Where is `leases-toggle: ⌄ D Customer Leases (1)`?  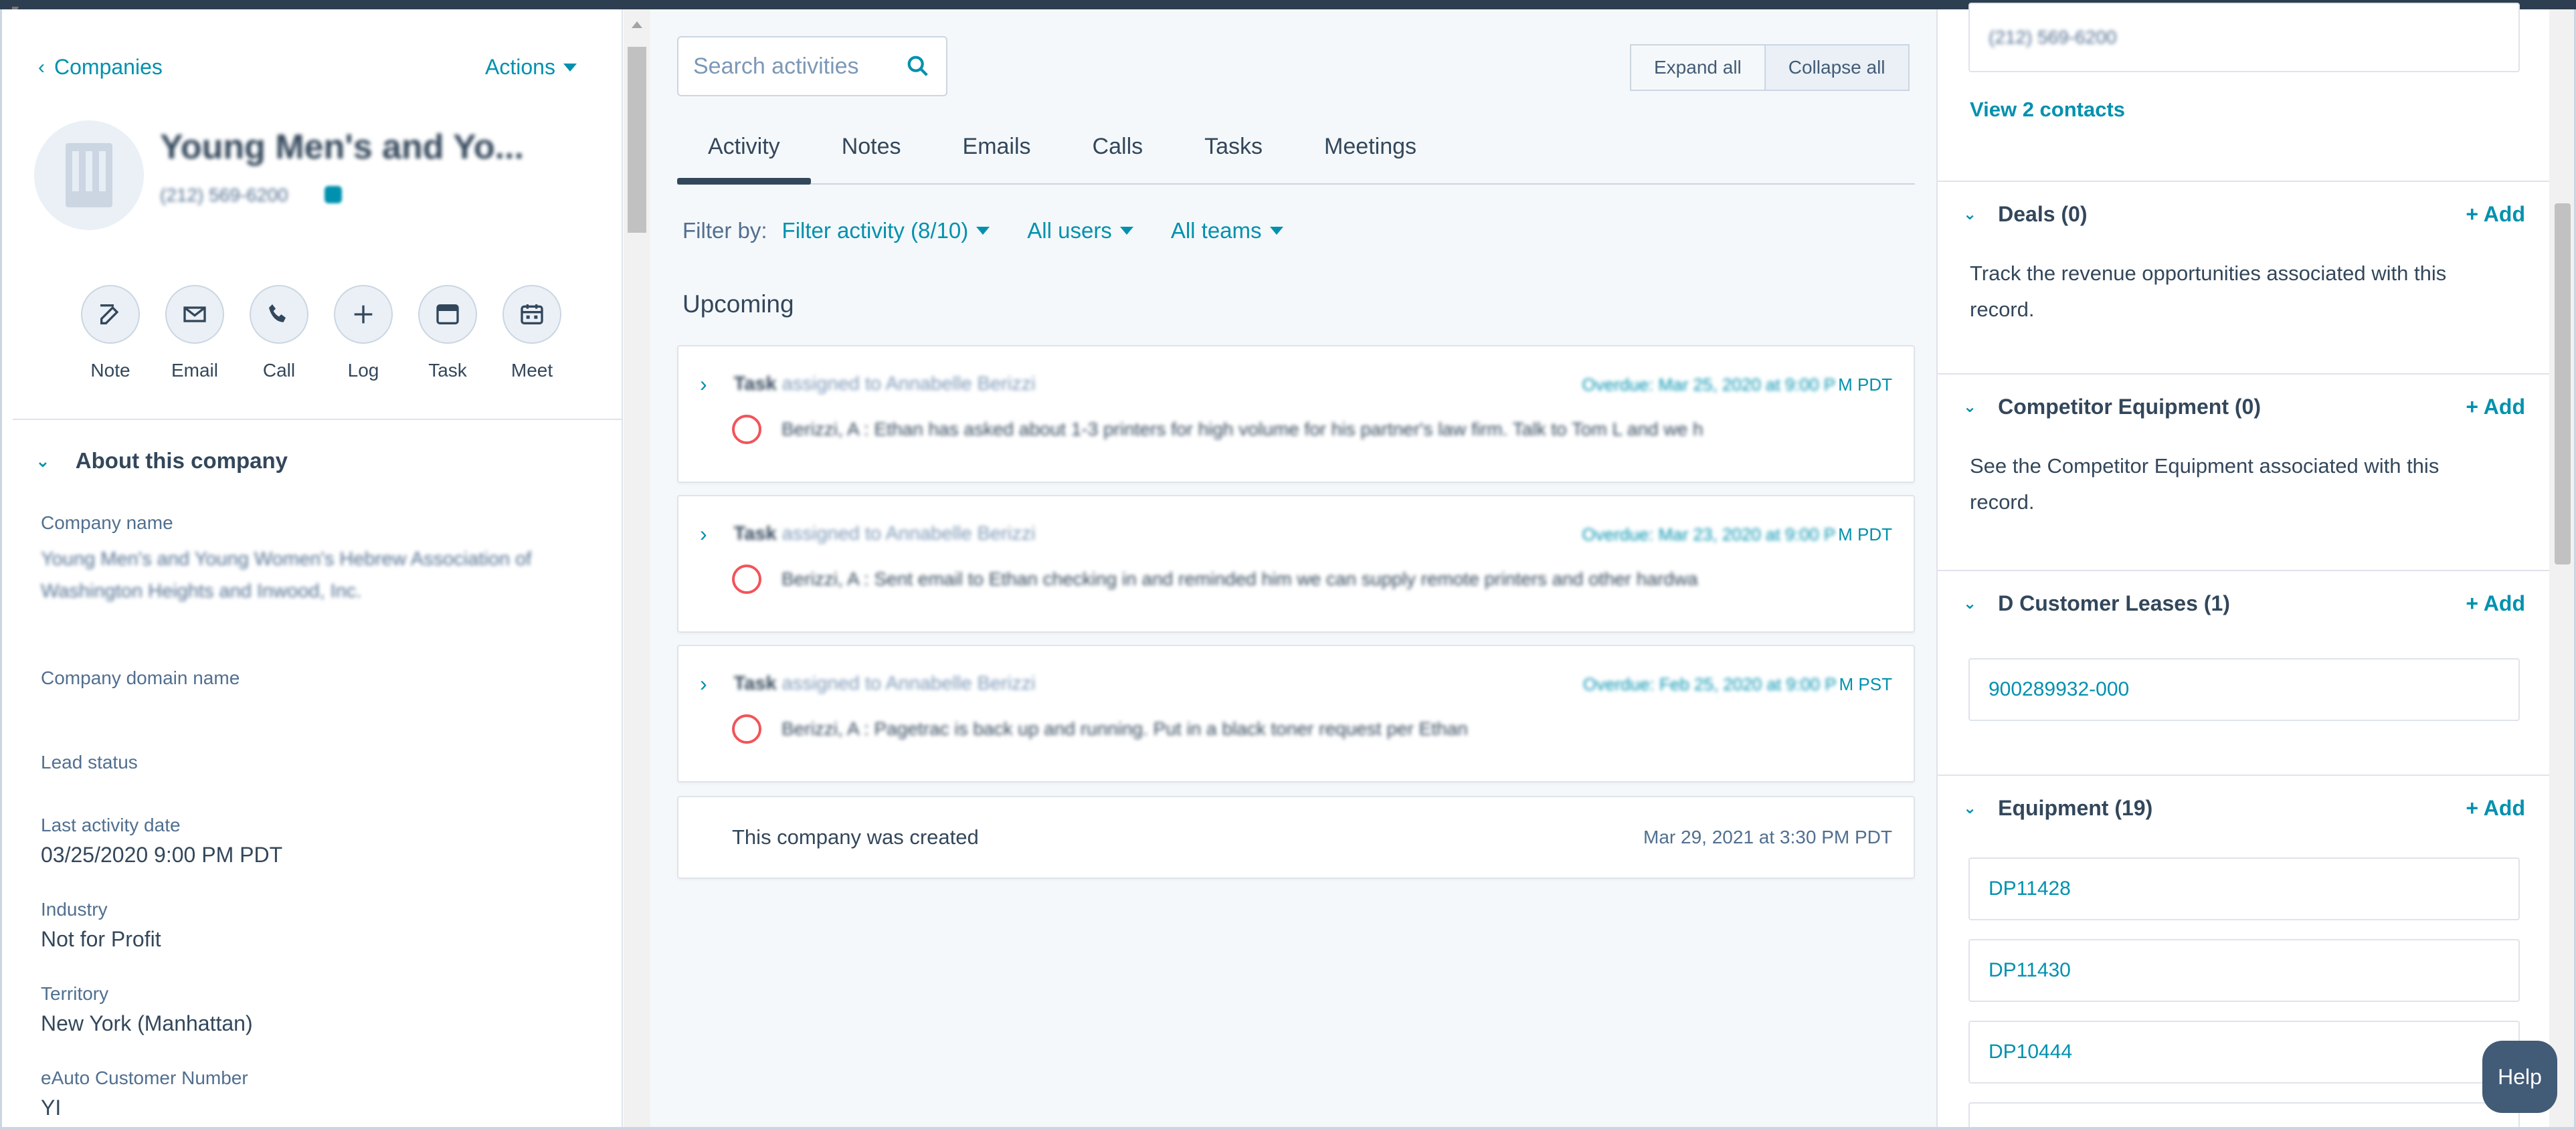 leases-toggle: ⌄ D Customer Leases (1) is located at coordinates (2096, 603).